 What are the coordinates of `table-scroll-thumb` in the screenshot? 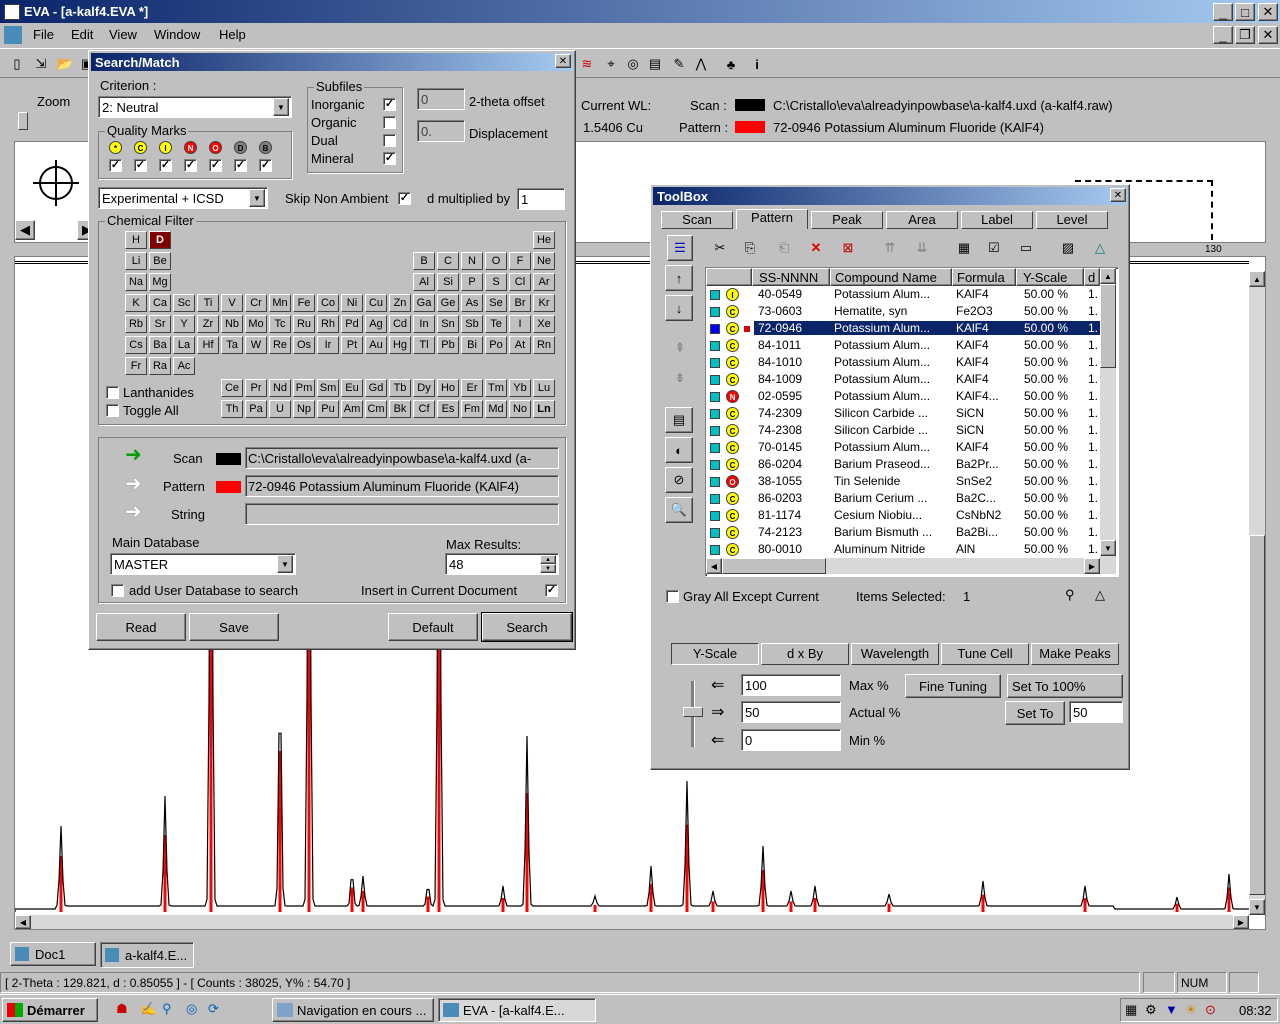 It's located at (1108, 326).